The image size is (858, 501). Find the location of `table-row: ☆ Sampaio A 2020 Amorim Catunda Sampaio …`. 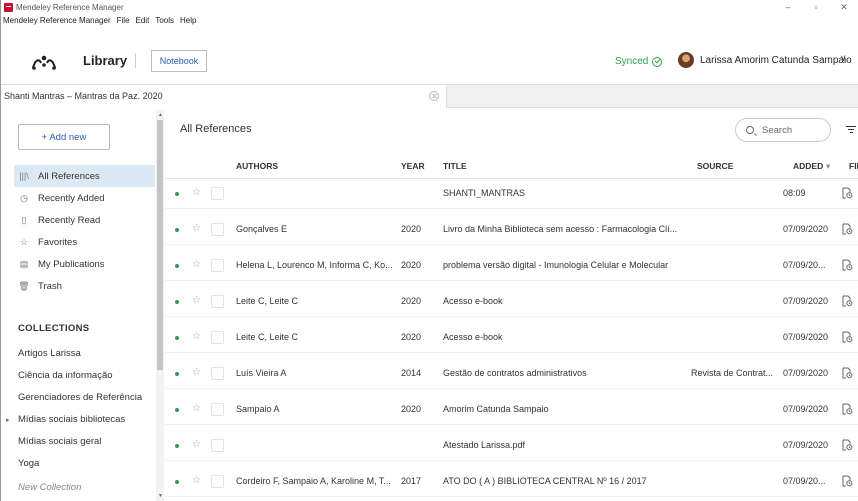

table-row: ☆ Sampaio A 2020 Amorim Catunda Sampaio … is located at coordinates (511, 410).